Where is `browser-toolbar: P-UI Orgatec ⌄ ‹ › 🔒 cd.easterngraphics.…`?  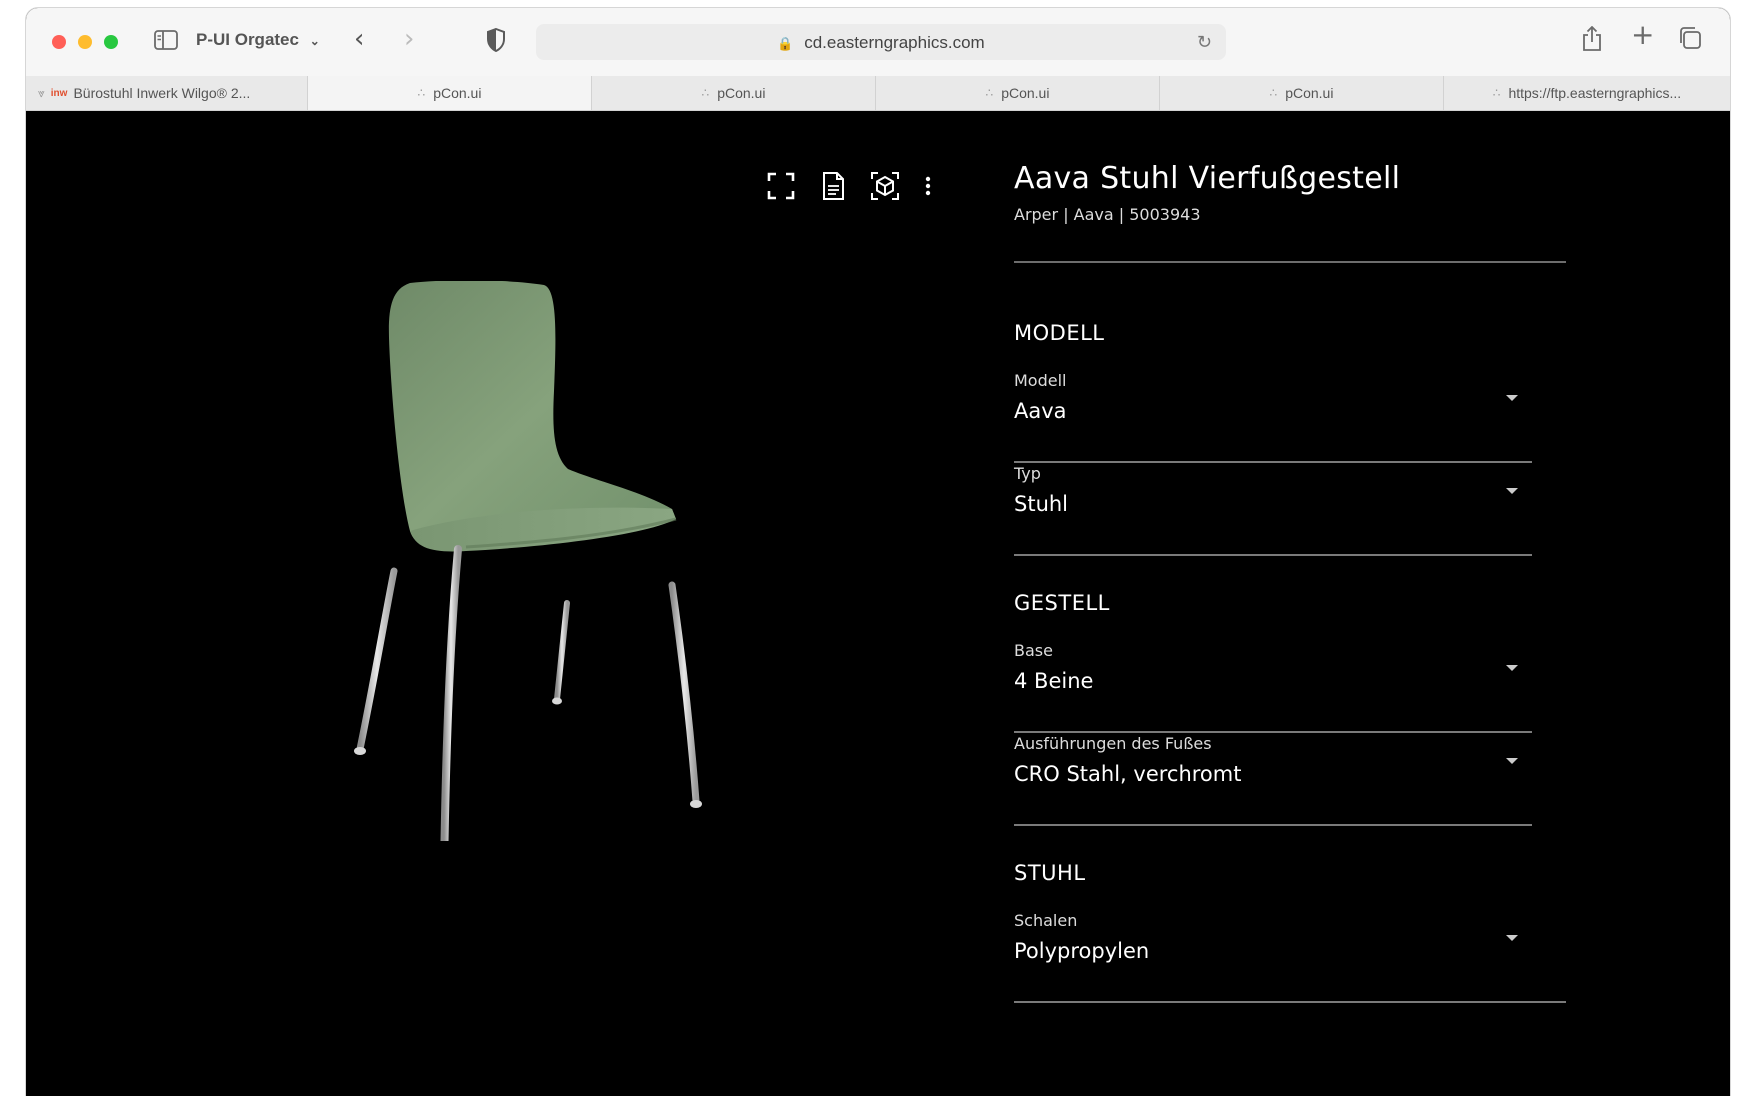
browser-toolbar: P-UI Orgatec ⌄ ‹ › 🔒 cd.easterngraphics.… is located at coordinates (878, 42).